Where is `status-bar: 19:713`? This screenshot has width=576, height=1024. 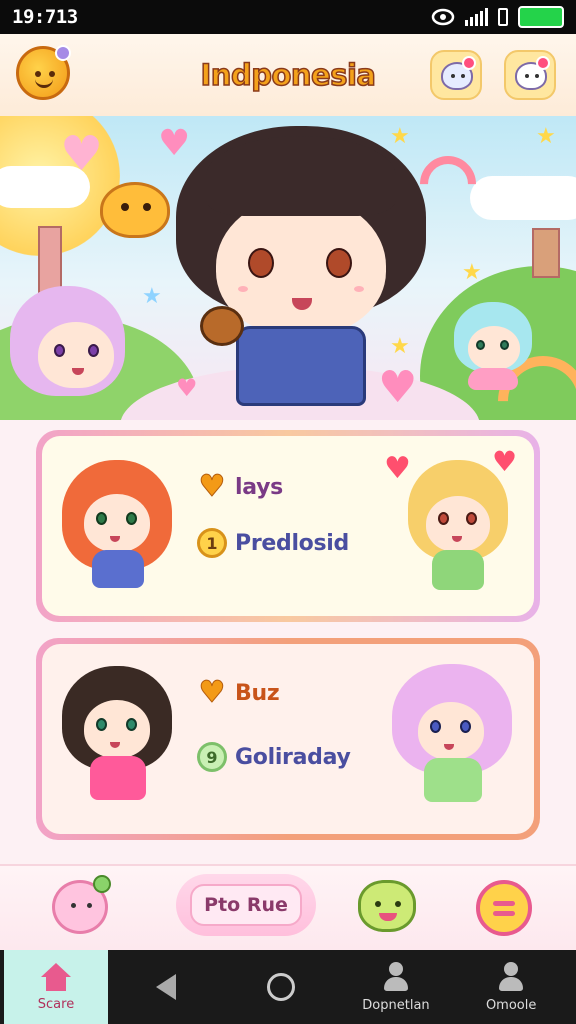
status-bar: 19:713 is located at coordinates (288, 17).